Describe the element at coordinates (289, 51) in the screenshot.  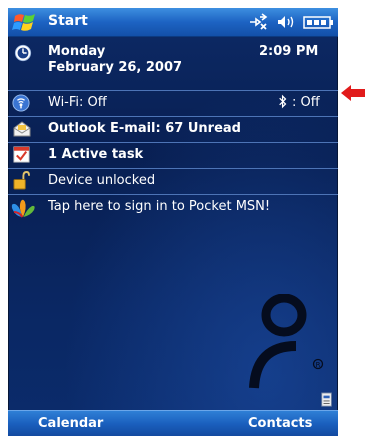
I see `clock-time: 2:09 PM` at that location.